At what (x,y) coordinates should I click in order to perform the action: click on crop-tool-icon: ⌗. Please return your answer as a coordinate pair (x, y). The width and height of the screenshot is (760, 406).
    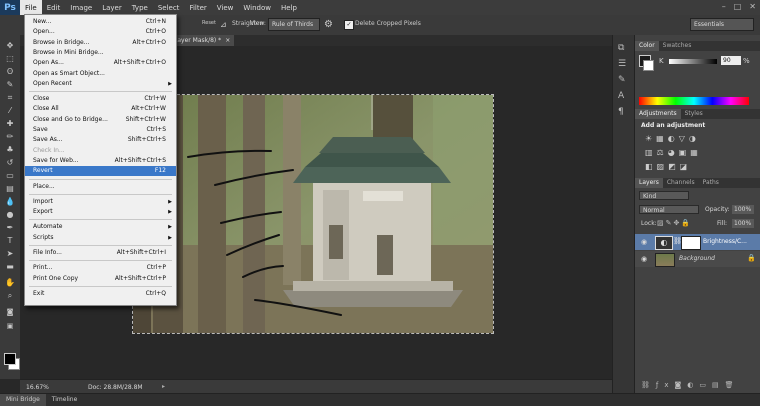
    Looking at the image, I should click on (10, 98).